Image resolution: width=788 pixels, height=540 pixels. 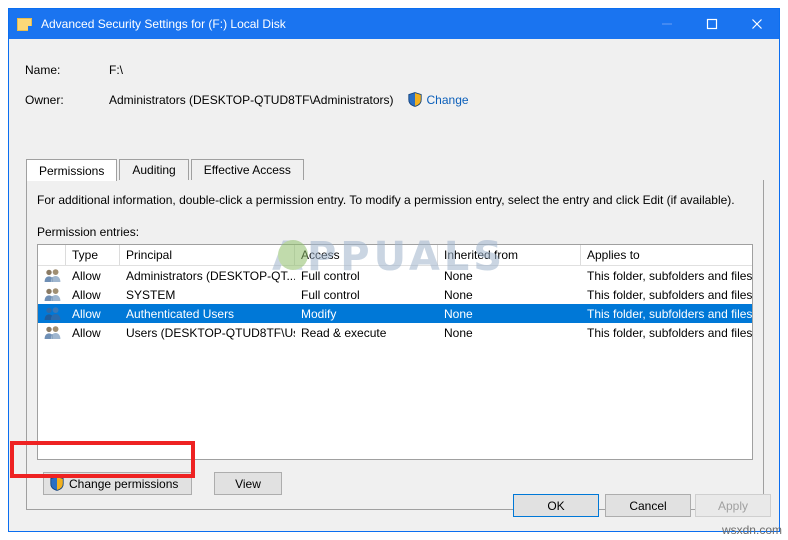 I want to click on name-label: Name:, so click(x=43, y=70).